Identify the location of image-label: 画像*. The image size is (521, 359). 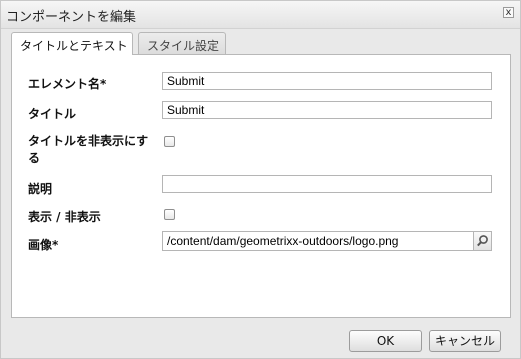
(43, 245).